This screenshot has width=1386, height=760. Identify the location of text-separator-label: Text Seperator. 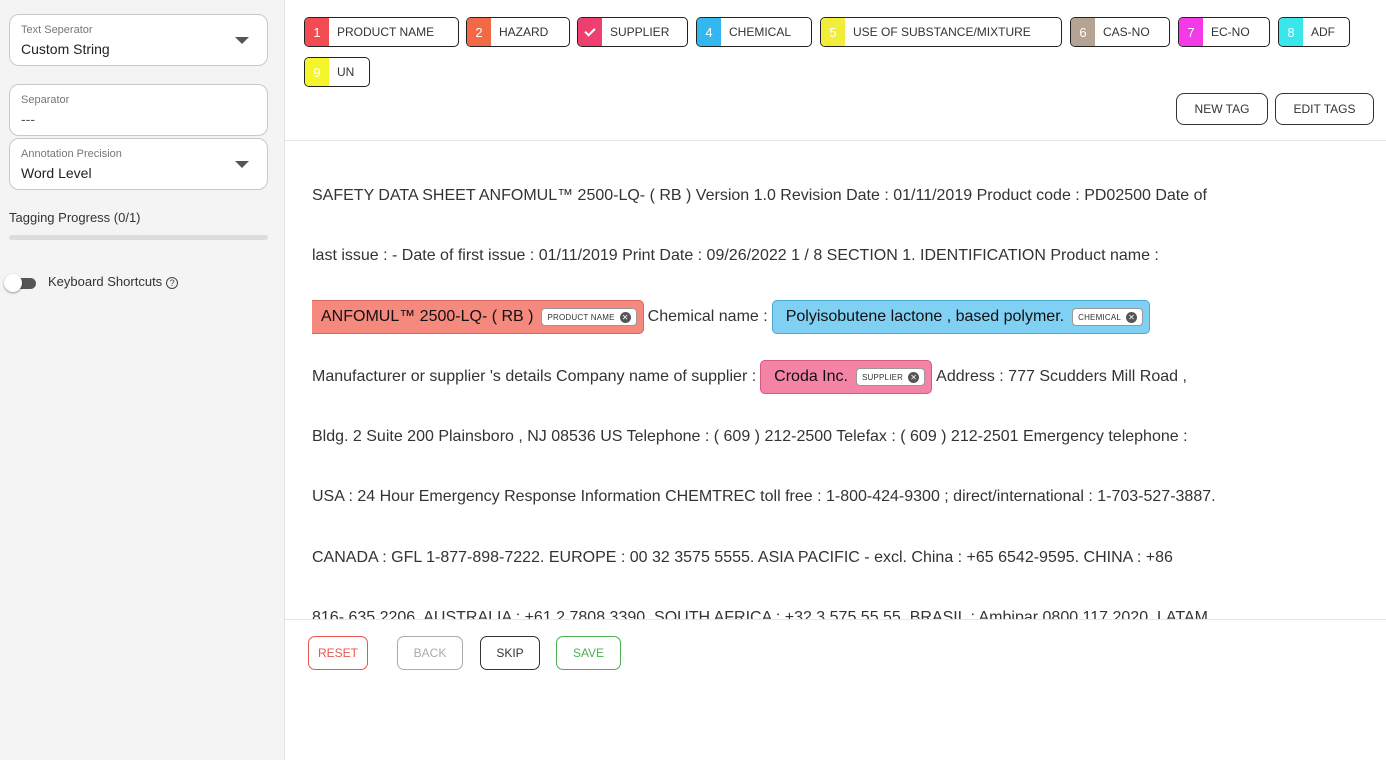
(57, 30).